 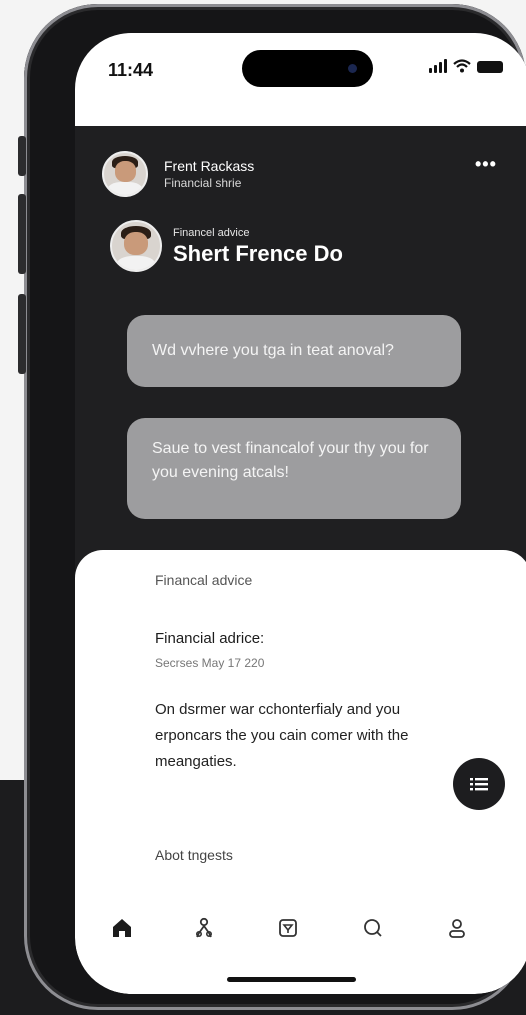 I want to click on list-icon, so click(x=479, y=784).